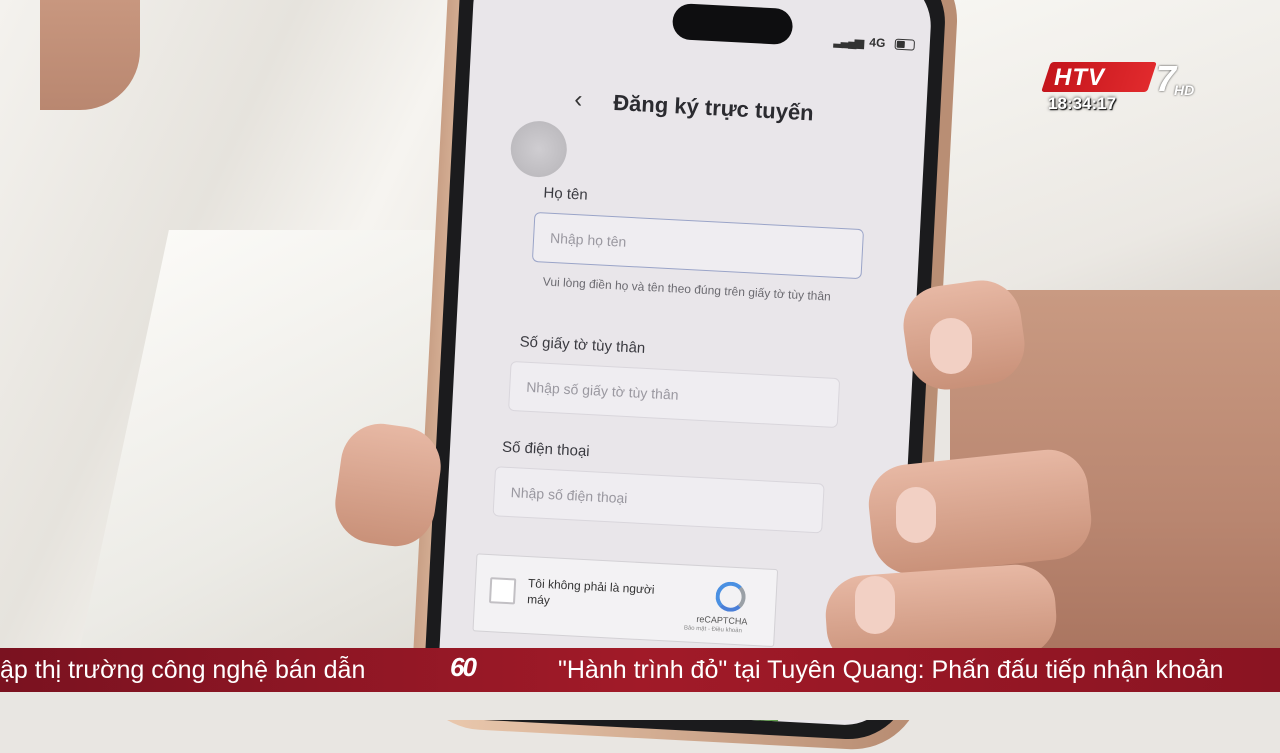 This screenshot has width=1280, height=753. Describe the element at coordinates (539, 149) in the screenshot. I see `avatar` at that location.